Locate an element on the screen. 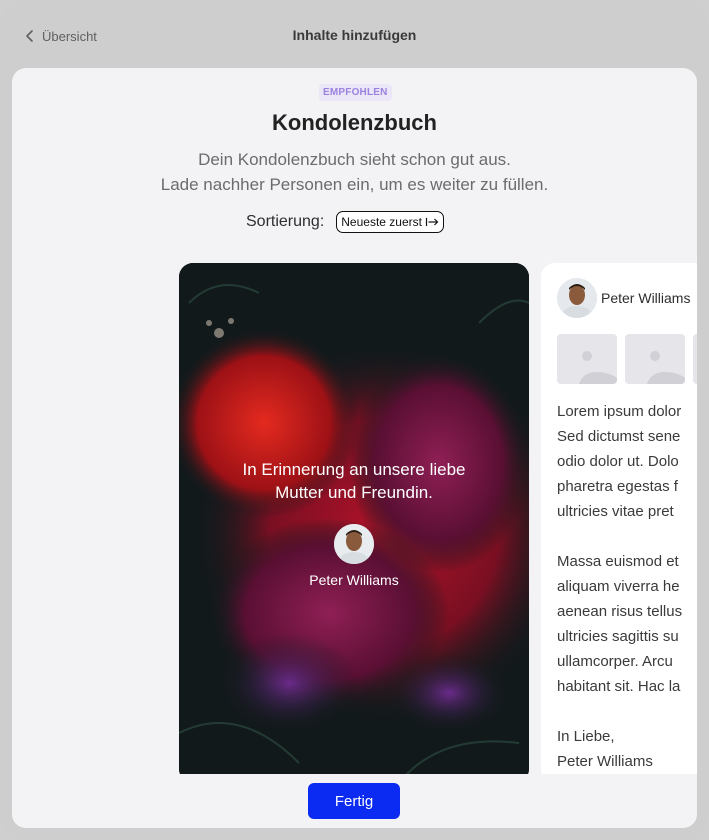 This screenshot has height=840, width=709. signature-line: Peter Williams is located at coordinates (605, 761).